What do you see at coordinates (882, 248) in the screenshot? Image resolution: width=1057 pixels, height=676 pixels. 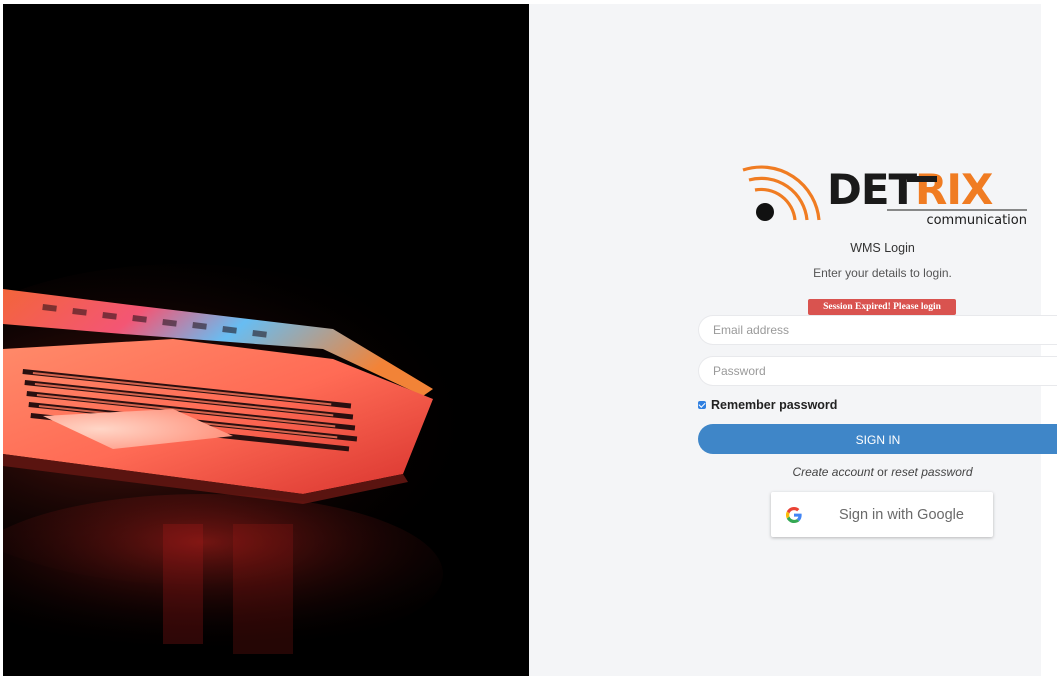 I see `page-title: WMS Login` at bounding box center [882, 248].